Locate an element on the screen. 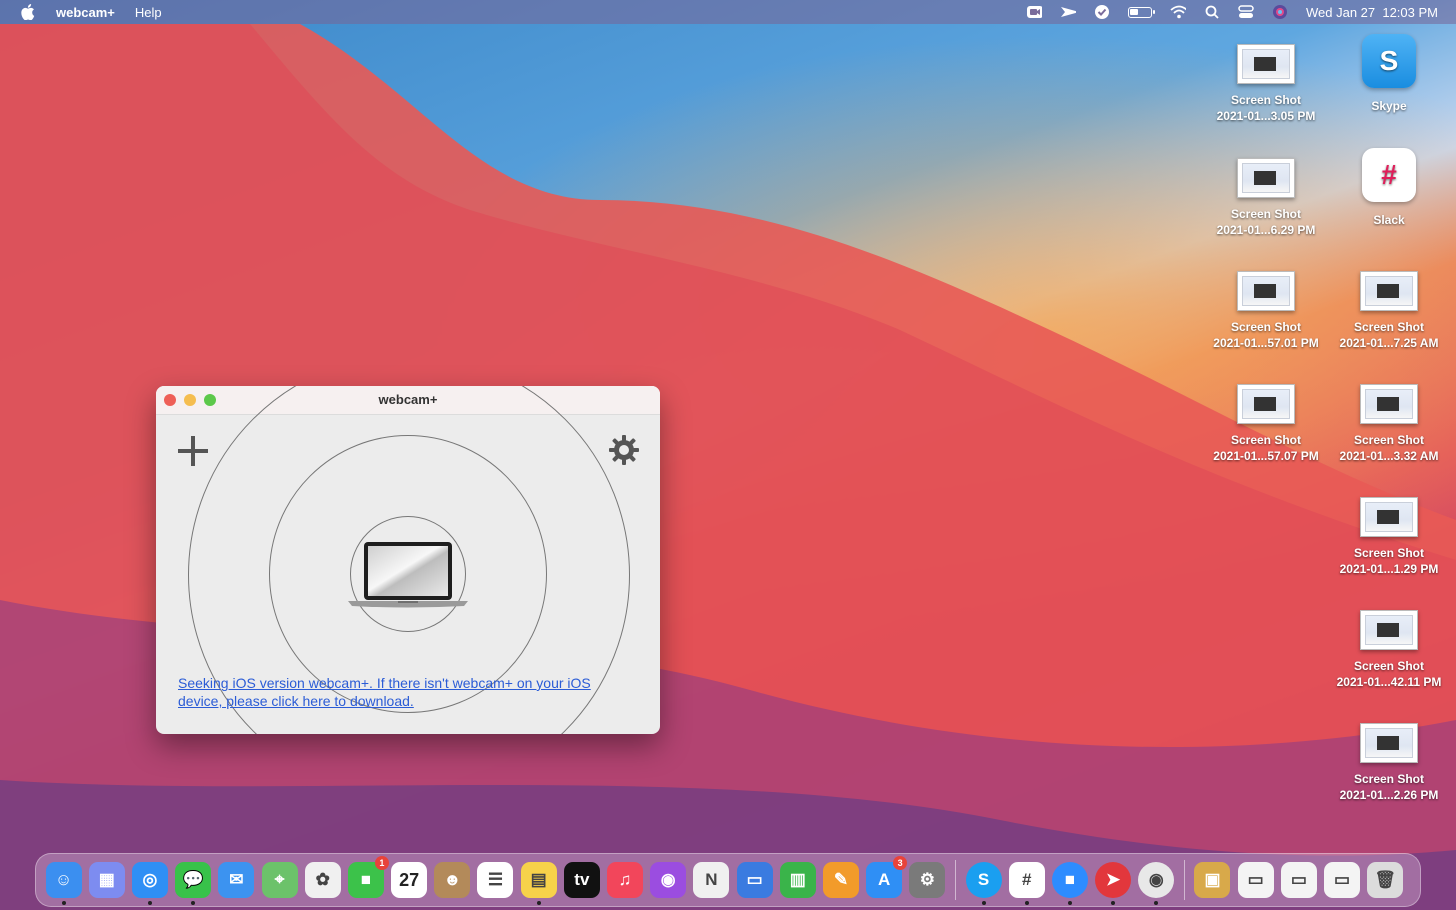  trash-icon: 🗑 is located at coordinates (1385, 880).